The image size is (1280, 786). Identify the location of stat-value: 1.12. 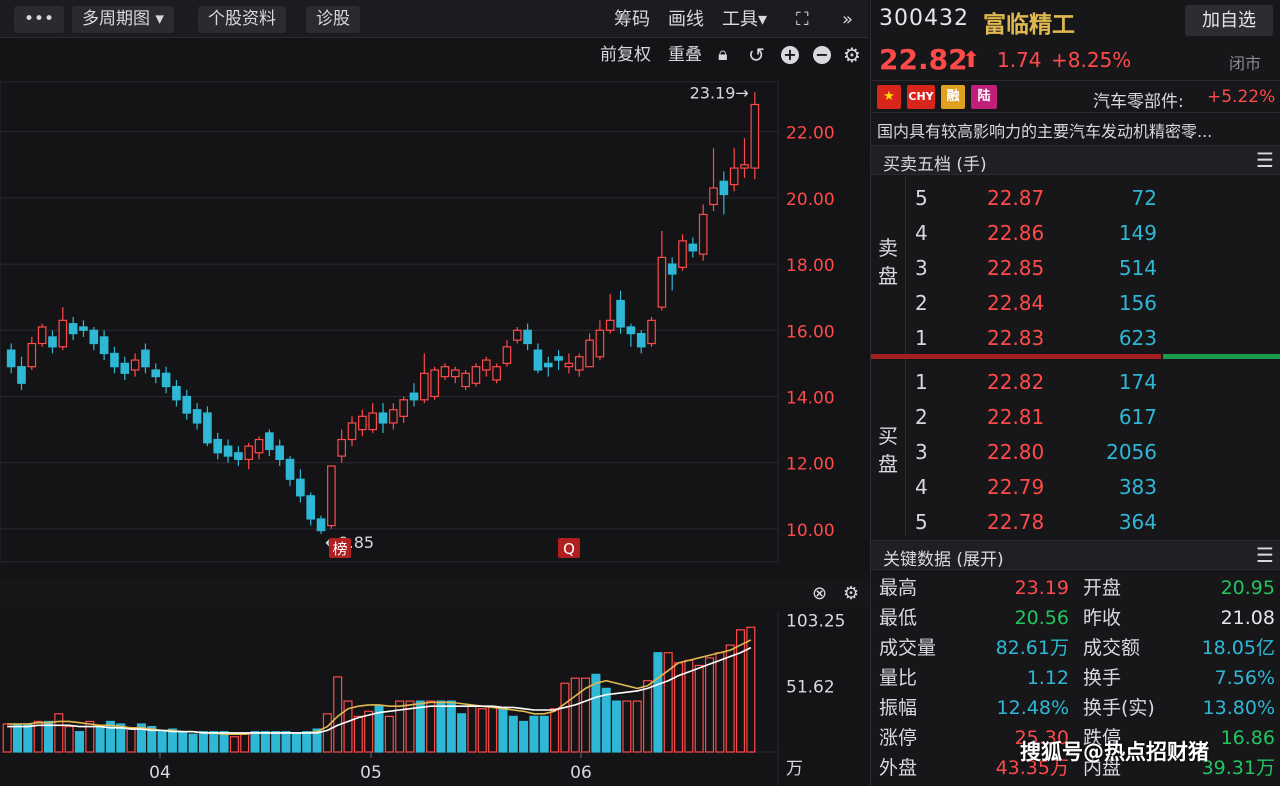
(1047, 678).